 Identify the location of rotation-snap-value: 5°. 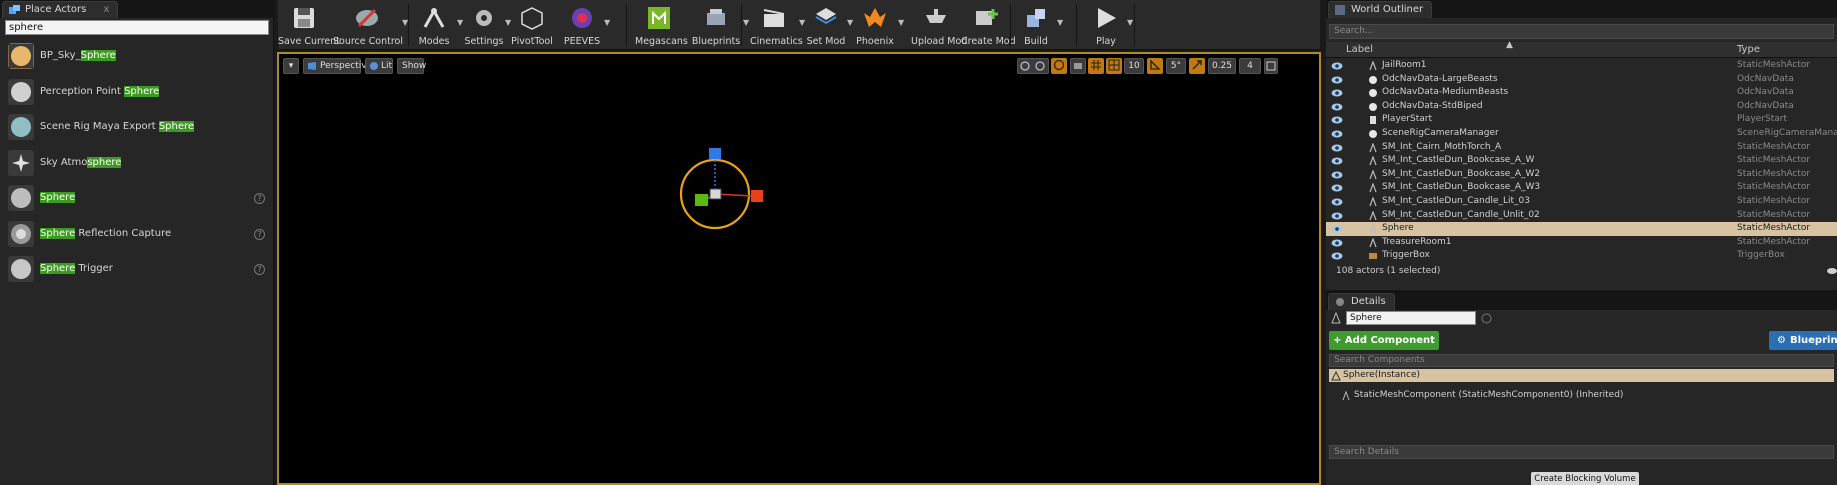
(1176, 66).